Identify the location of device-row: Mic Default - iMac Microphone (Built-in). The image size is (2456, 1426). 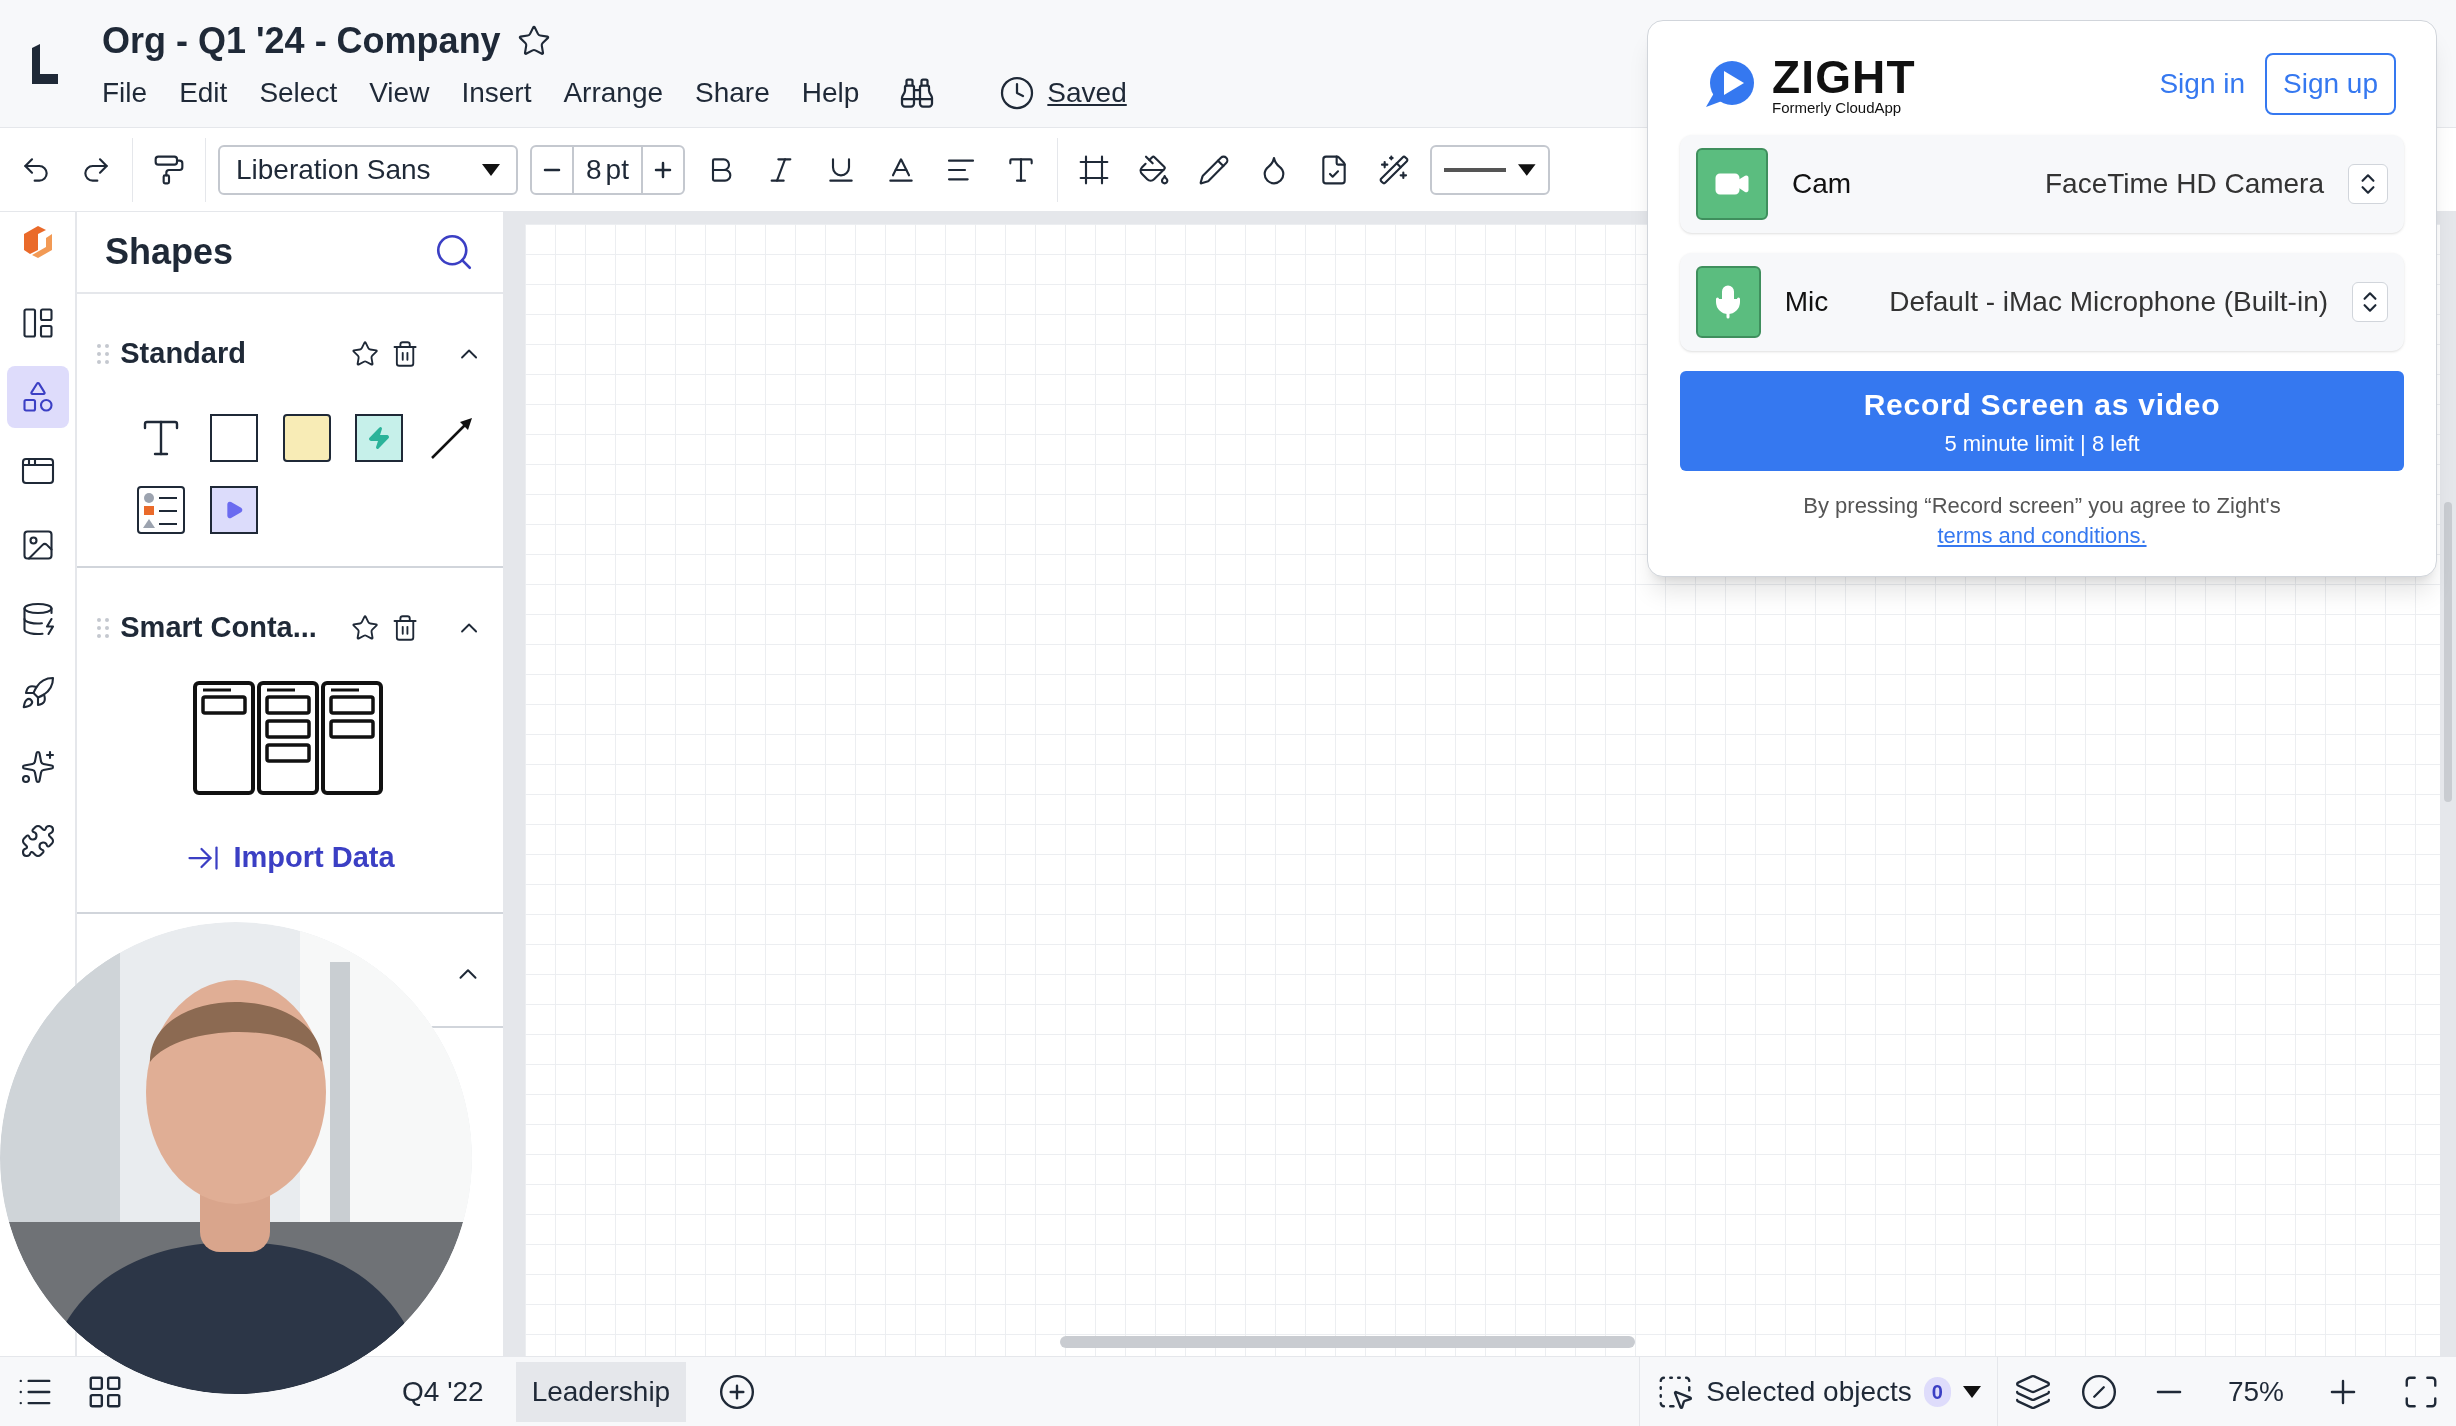
(2042, 302).